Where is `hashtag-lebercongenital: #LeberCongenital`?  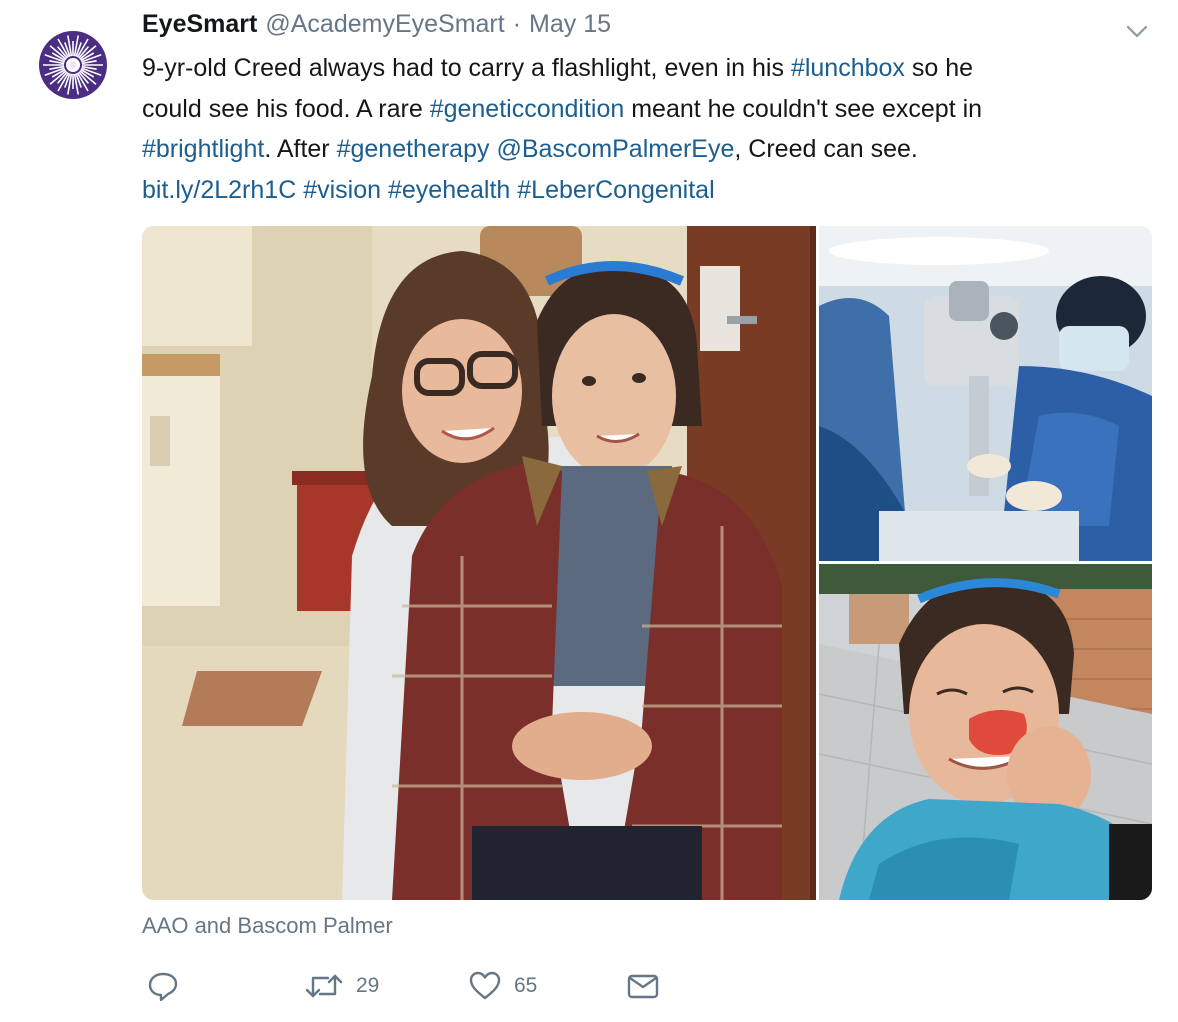 hashtag-lebercongenital: #LeberCongenital is located at coordinates (615, 190).